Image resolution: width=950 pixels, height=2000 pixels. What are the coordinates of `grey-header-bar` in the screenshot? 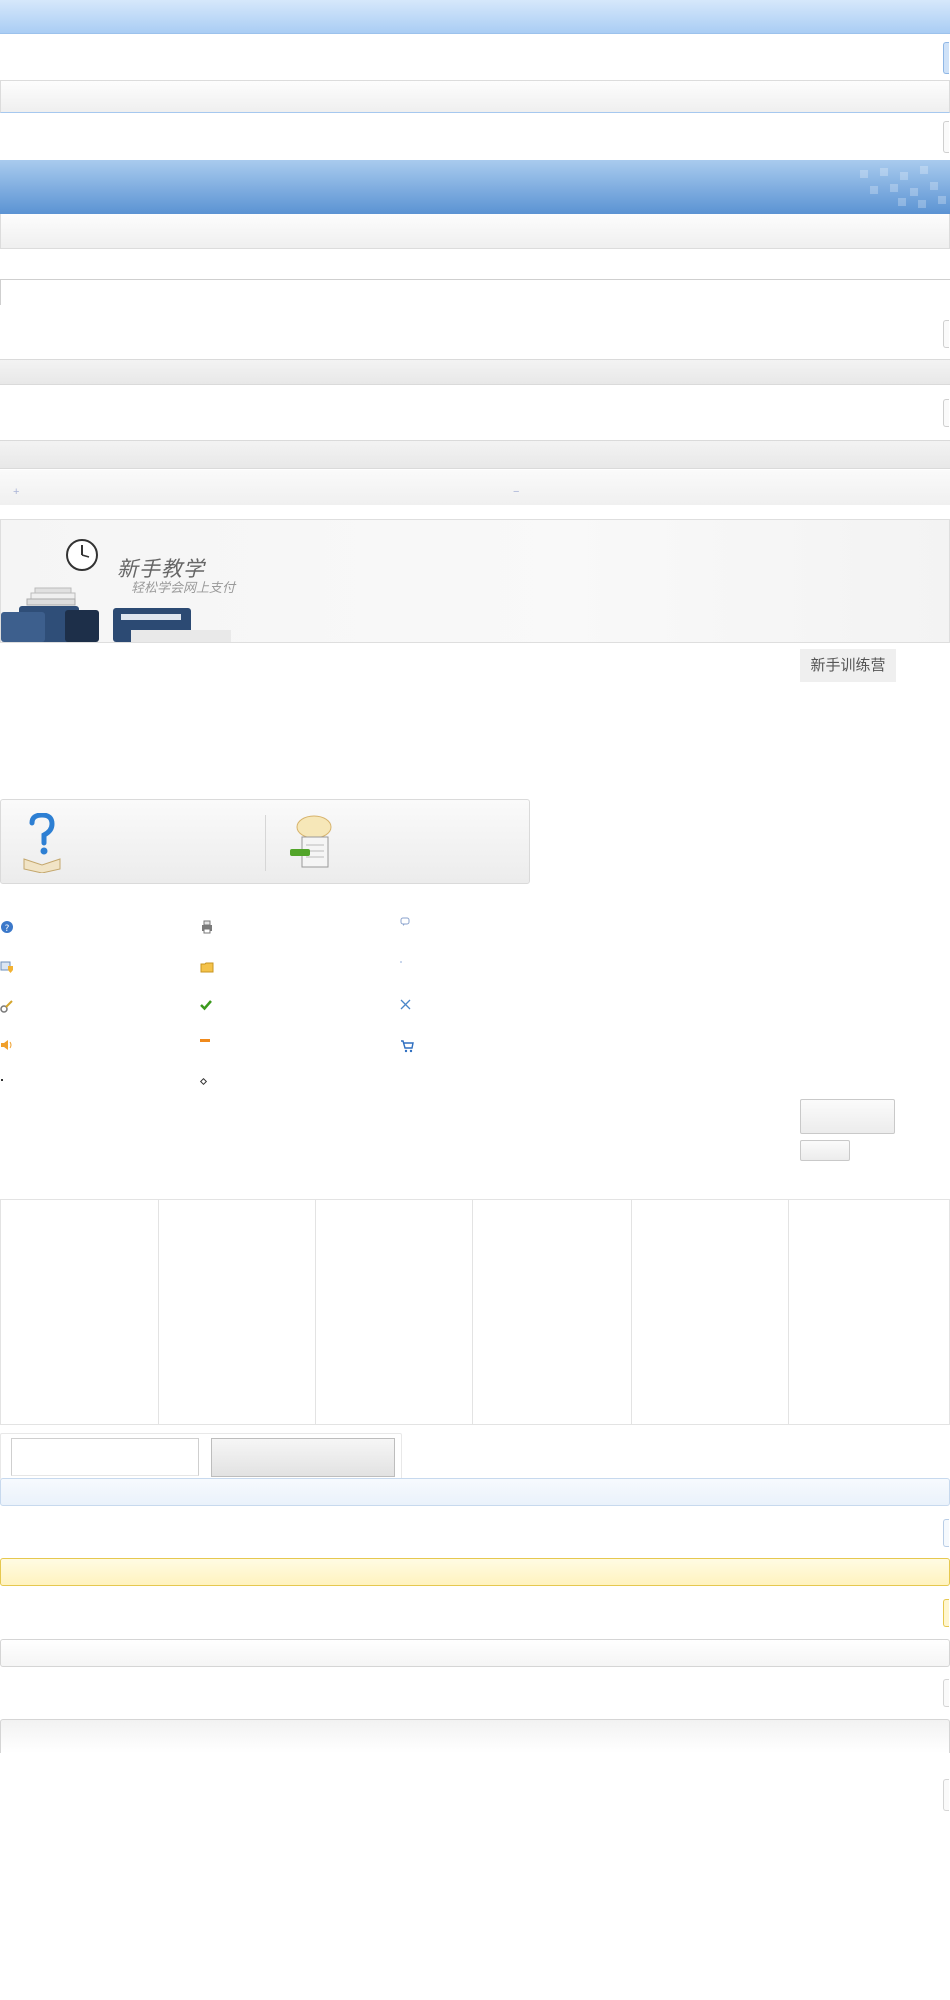 It's located at (475, 96).